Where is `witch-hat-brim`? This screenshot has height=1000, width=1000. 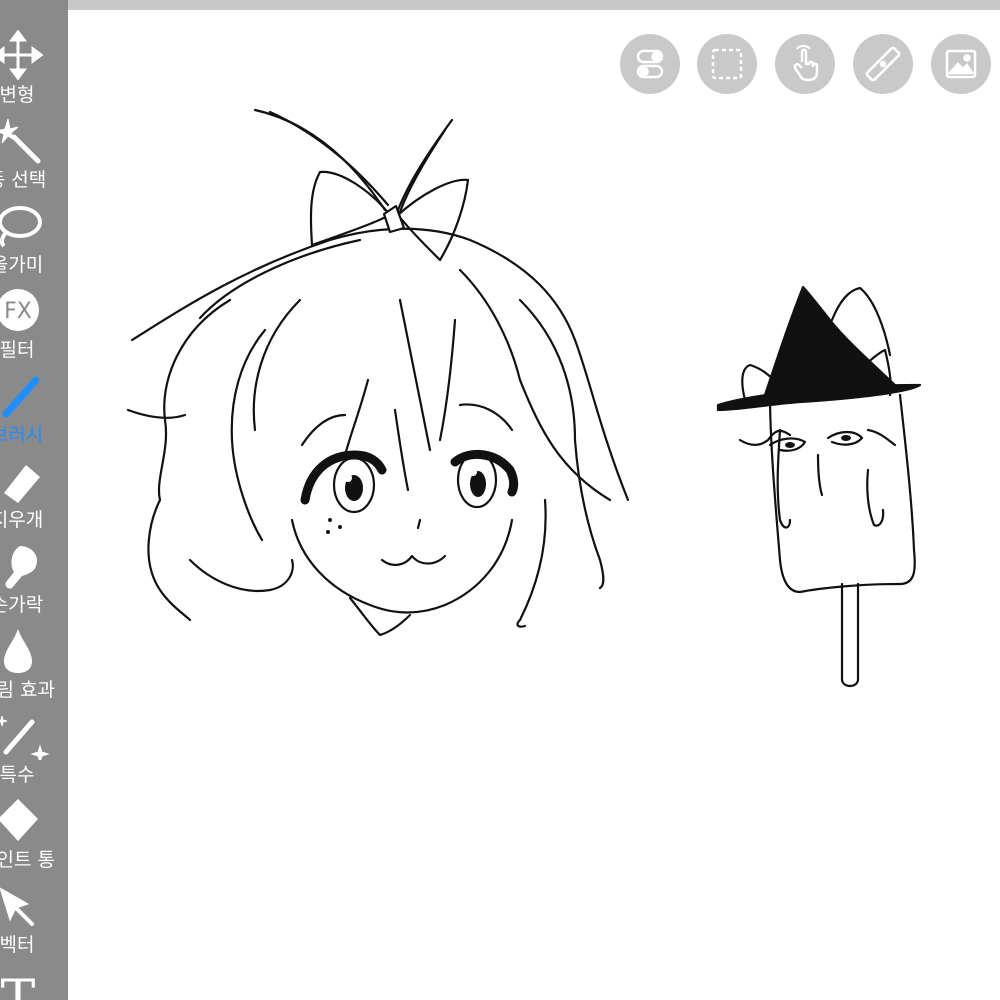 witch-hat-brim is located at coordinates (819, 397).